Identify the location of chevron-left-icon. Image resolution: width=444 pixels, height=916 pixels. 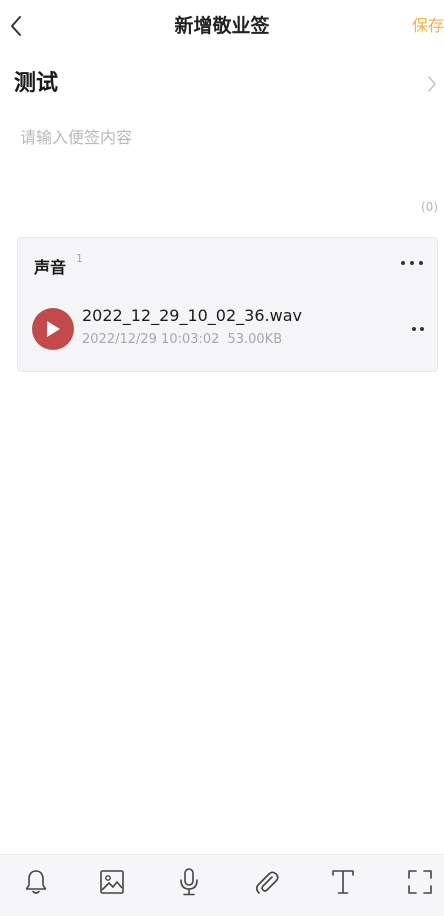
(16, 26).